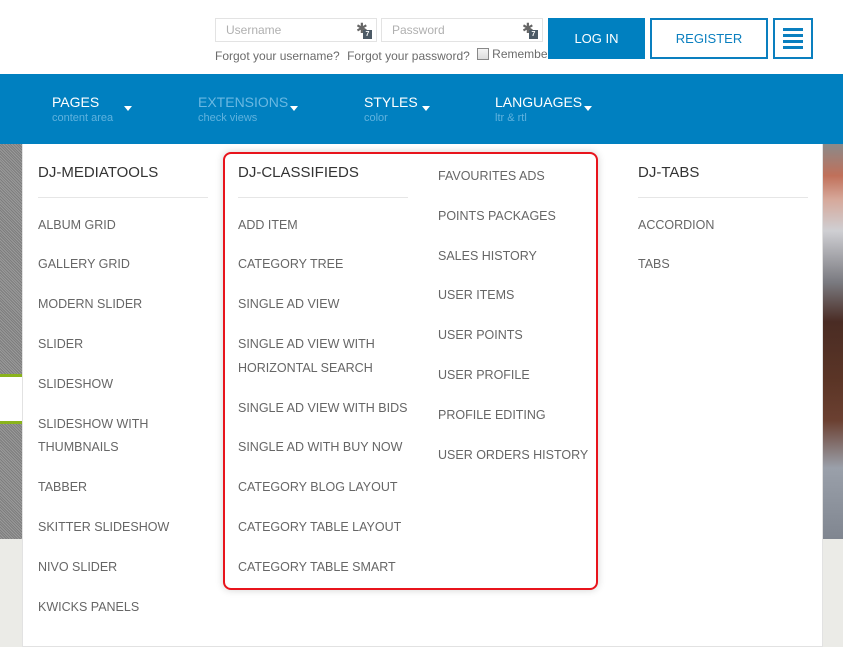  What do you see at coordinates (669, 172) in the screenshot?
I see `column-title: DJ-TABS` at bounding box center [669, 172].